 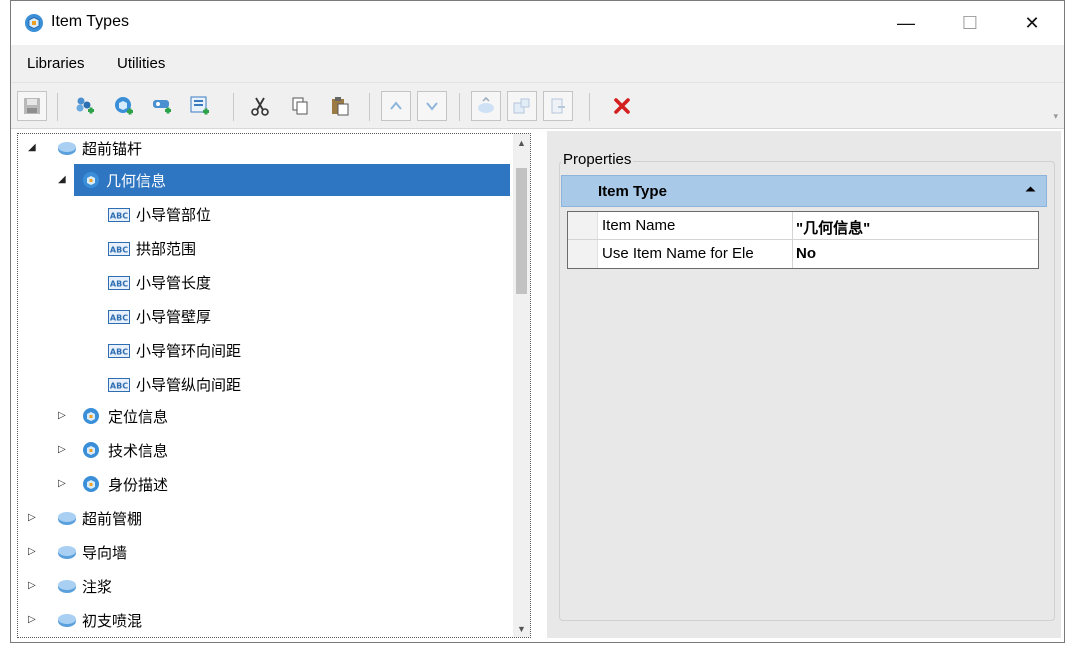 I want to click on tree-vertical-scrollbar: ▲ ▼, so click(x=521, y=385).